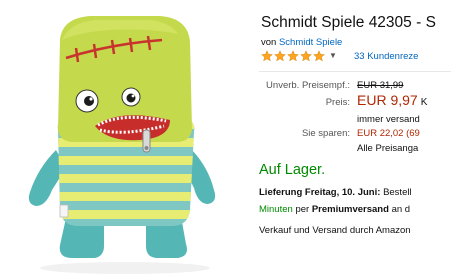  I want to click on delivery-per: per, so click(302, 209).